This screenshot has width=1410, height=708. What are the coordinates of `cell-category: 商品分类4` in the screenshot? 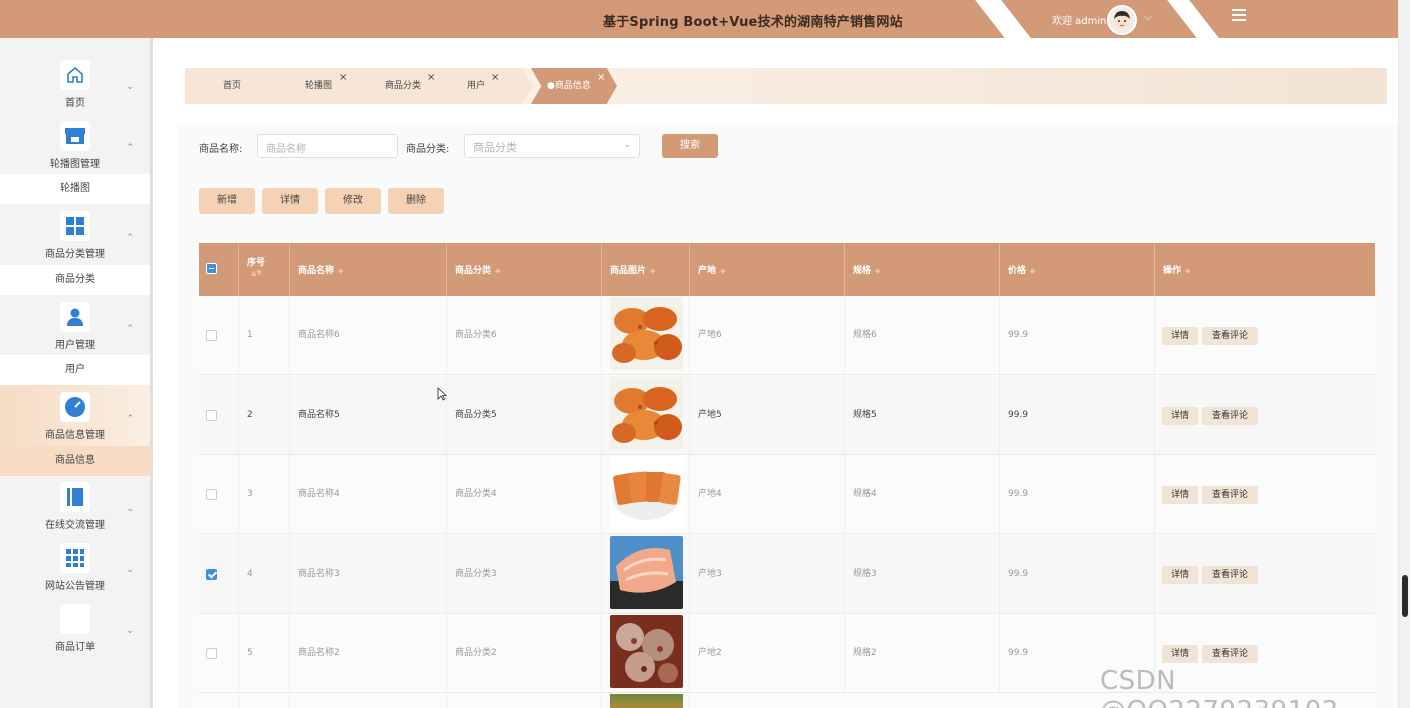 It's located at (524, 494).